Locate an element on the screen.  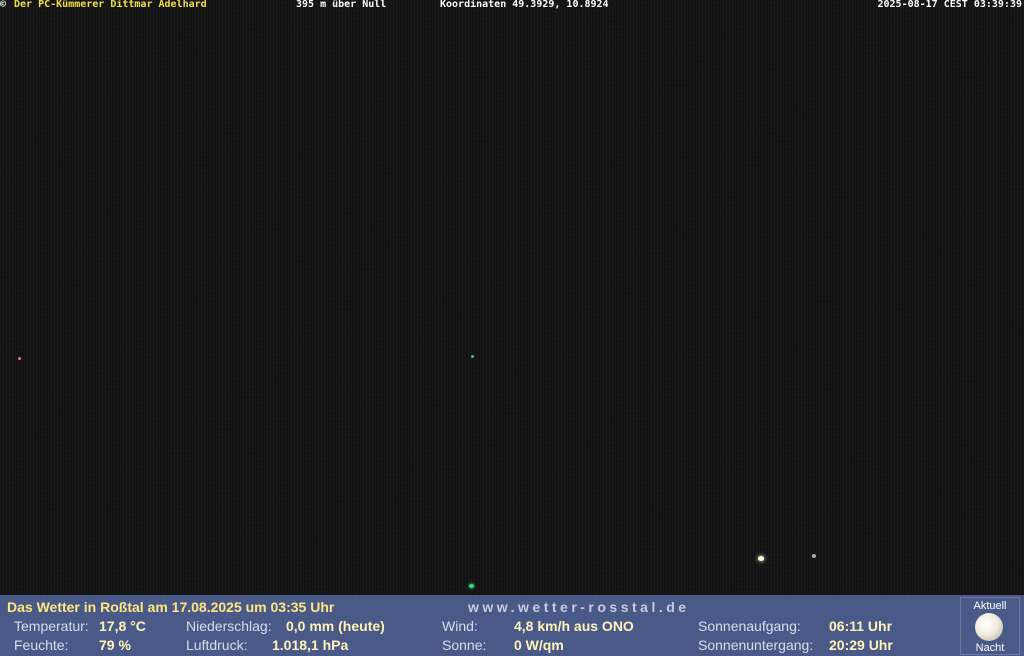
owner-name: Der PC-Kümmerer Dittmar Adelhard is located at coordinates (110, 5).